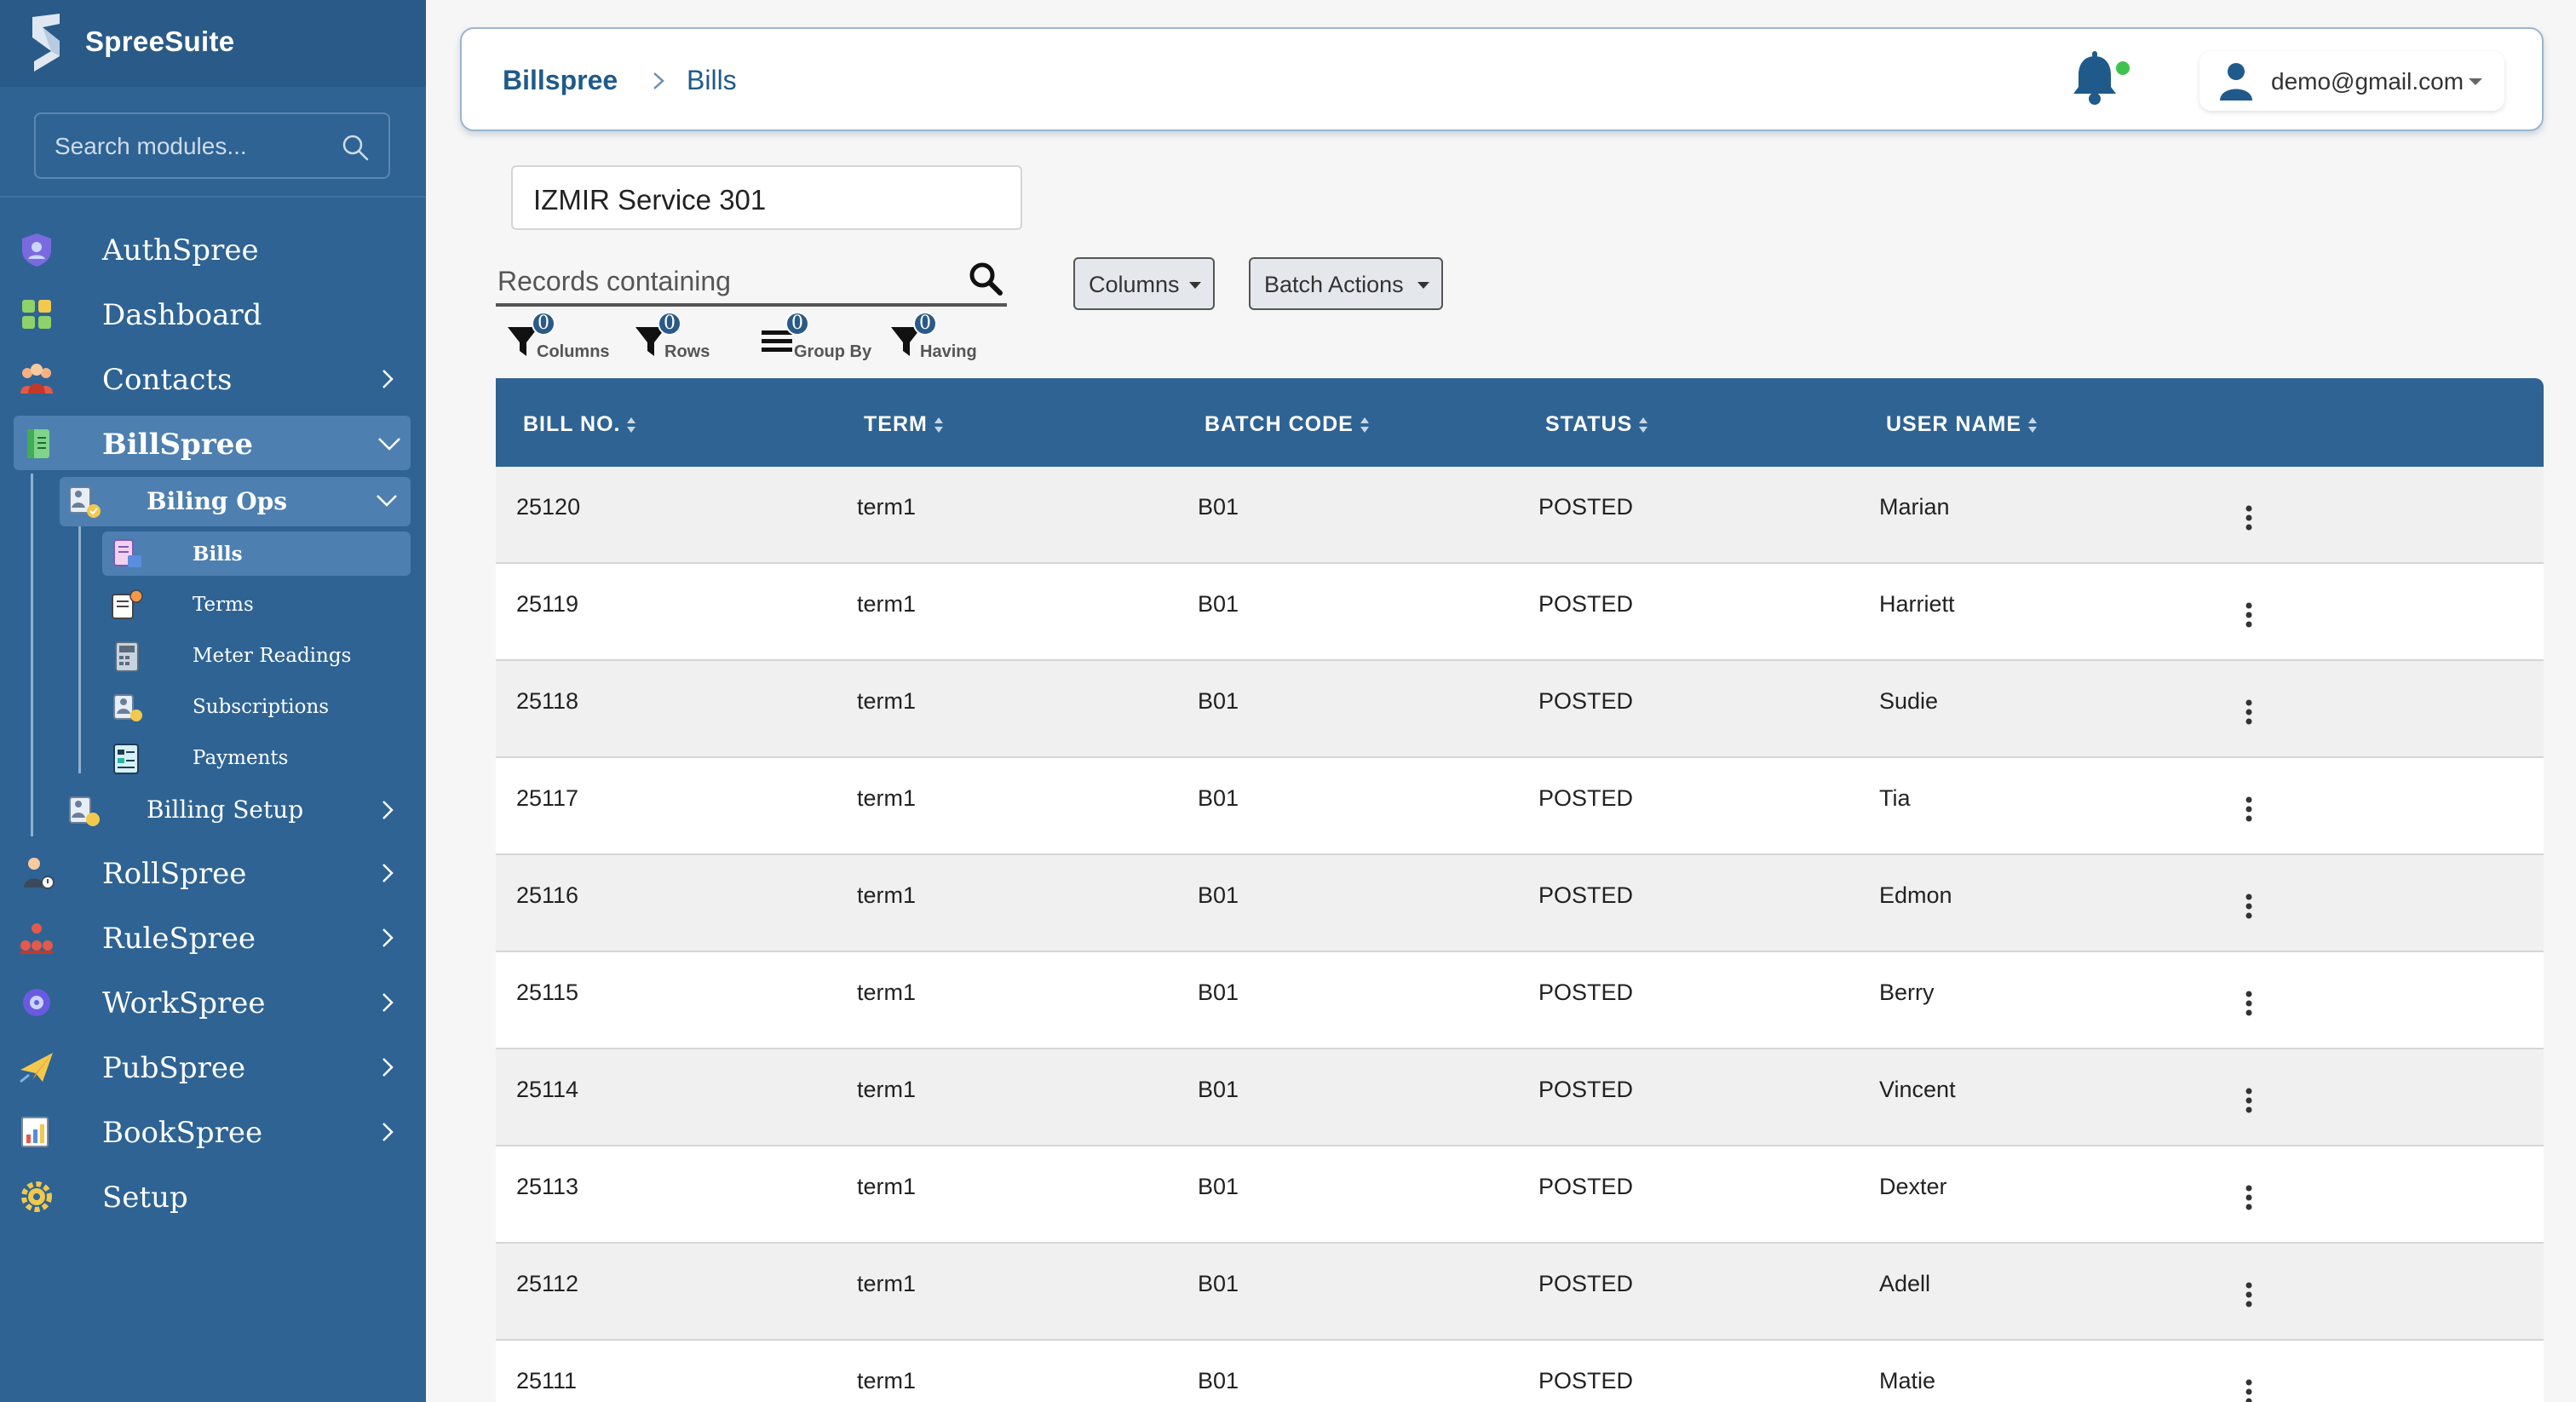  What do you see at coordinates (1520, 1097) in the screenshot?
I see `table-row: 25114 term1 B01 POSTED Vincent` at bounding box center [1520, 1097].